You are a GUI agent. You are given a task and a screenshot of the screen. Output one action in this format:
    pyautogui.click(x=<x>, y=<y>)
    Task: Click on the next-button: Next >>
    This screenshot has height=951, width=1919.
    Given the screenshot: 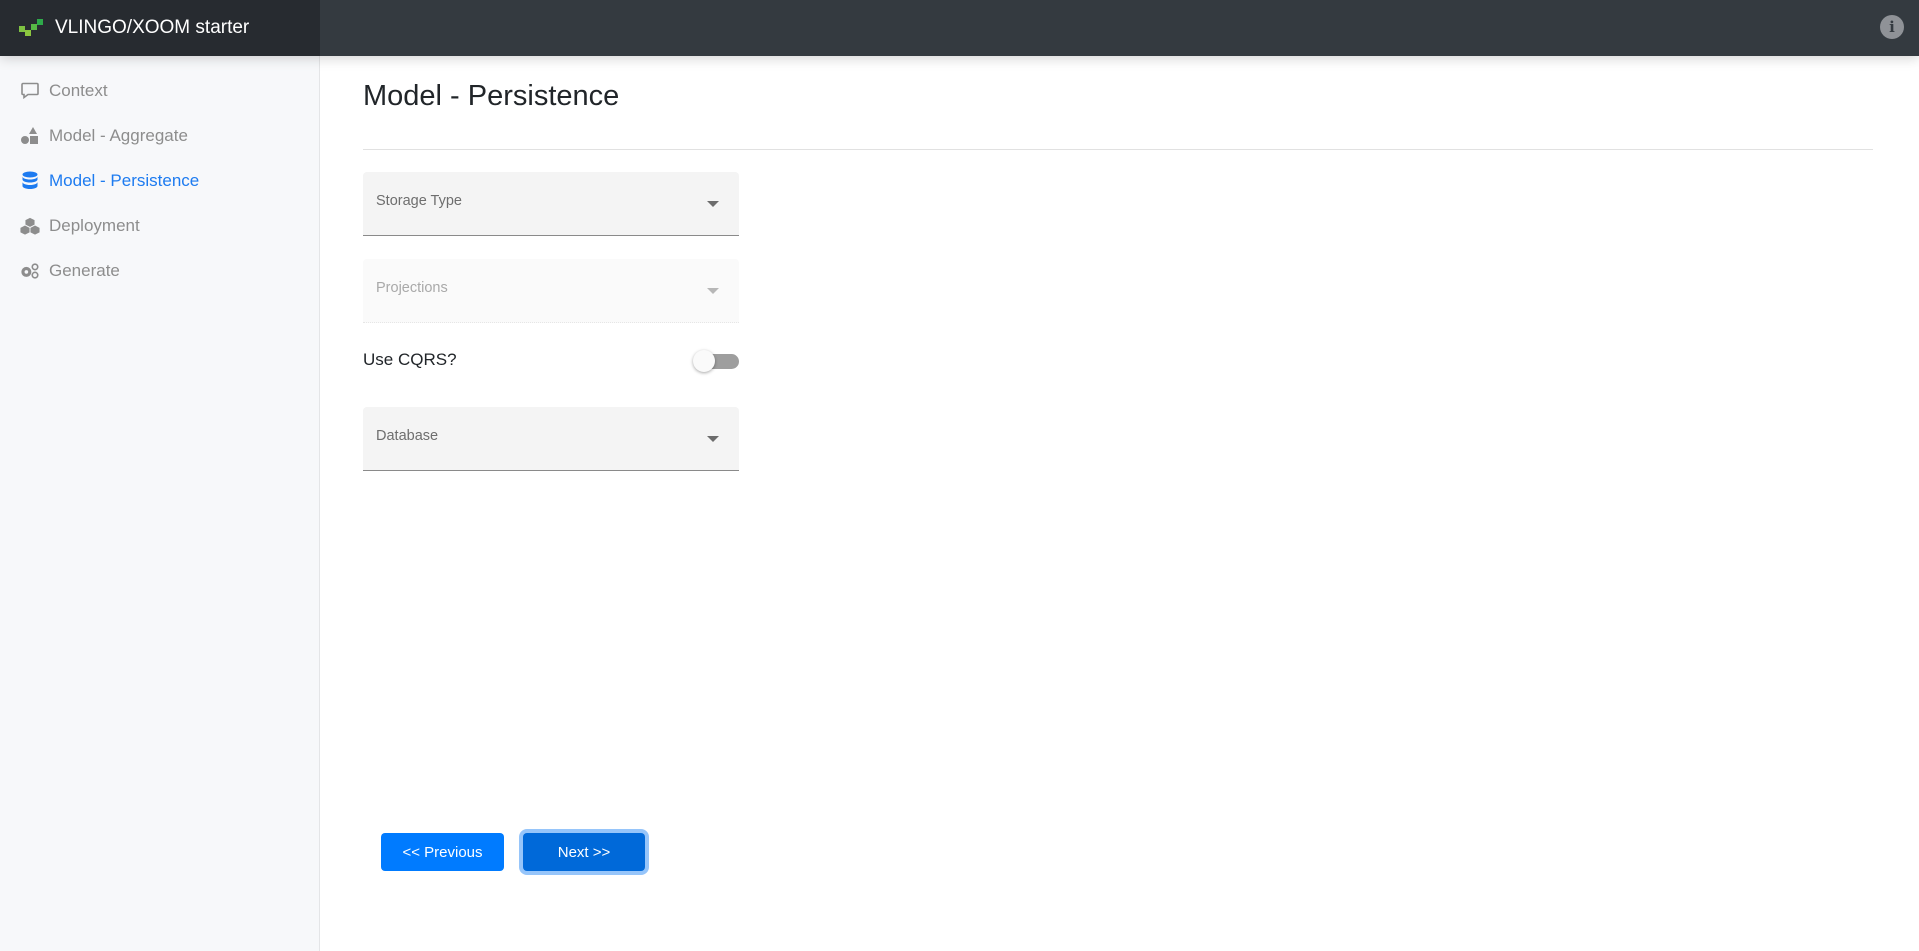 What is the action you would take?
    pyautogui.click(x=584, y=852)
    